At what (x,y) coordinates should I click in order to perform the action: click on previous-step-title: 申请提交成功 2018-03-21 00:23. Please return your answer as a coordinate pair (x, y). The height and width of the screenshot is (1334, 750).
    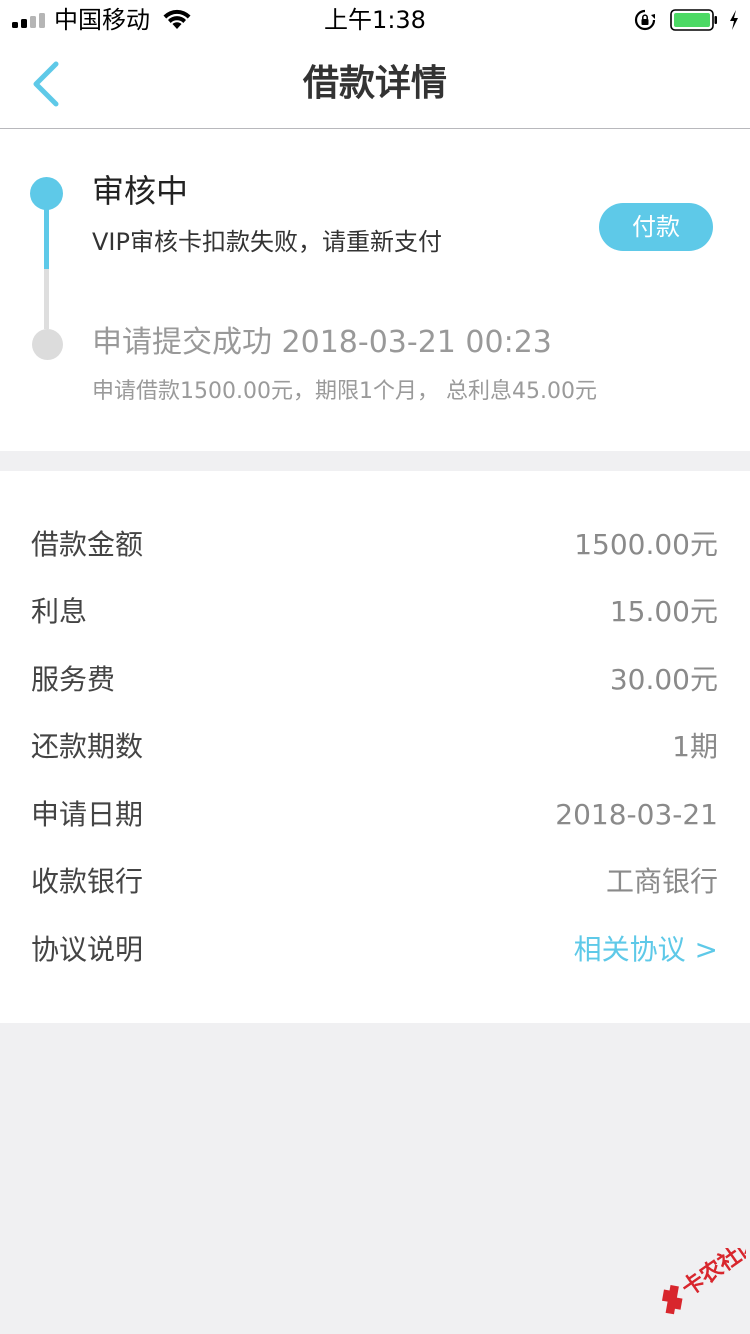
    Looking at the image, I should click on (322, 342).